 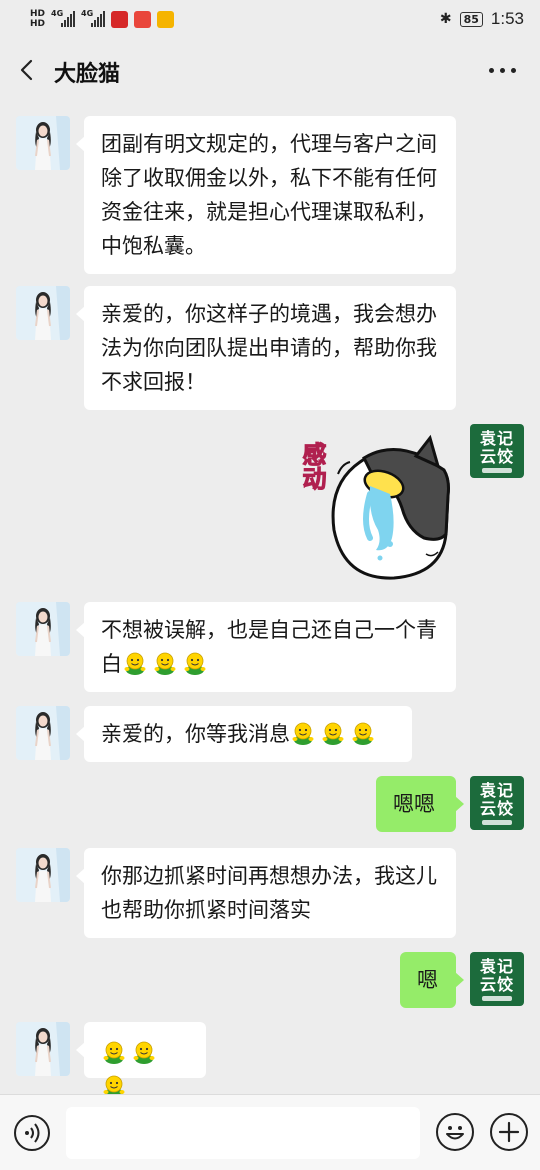 What do you see at coordinates (57, 13) in the screenshot?
I see `network-label-1: 4G` at bounding box center [57, 13].